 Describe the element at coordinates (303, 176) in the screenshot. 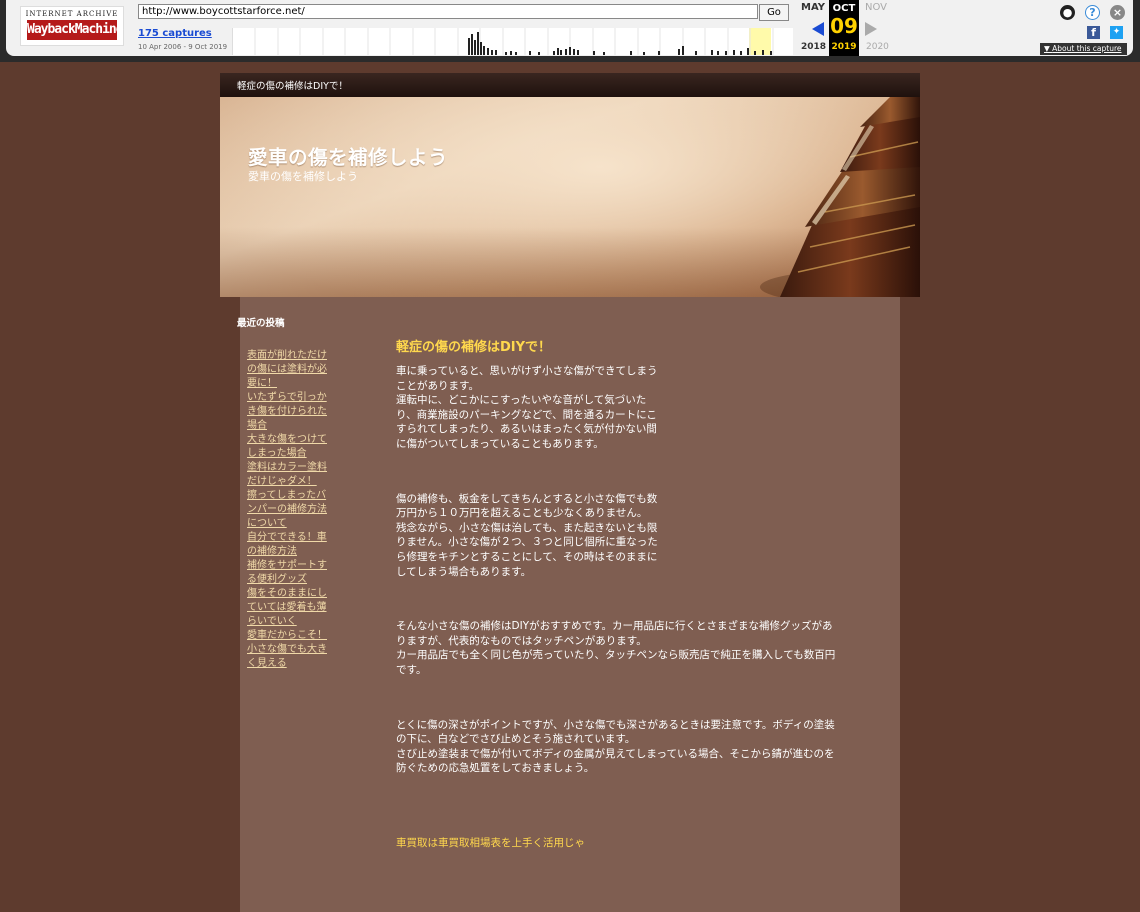

I see `site-subtitle: 愛車の傷を補修しよう` at that location.